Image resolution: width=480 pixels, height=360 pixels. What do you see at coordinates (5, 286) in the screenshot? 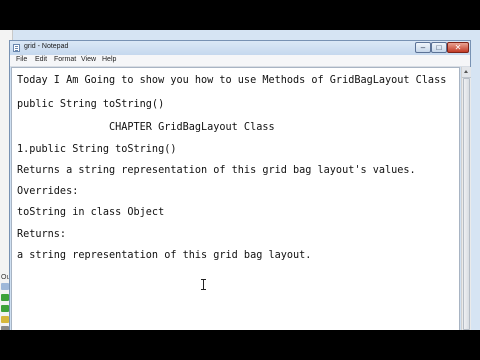
I see `output-icon` at bounding box center [5, 286].